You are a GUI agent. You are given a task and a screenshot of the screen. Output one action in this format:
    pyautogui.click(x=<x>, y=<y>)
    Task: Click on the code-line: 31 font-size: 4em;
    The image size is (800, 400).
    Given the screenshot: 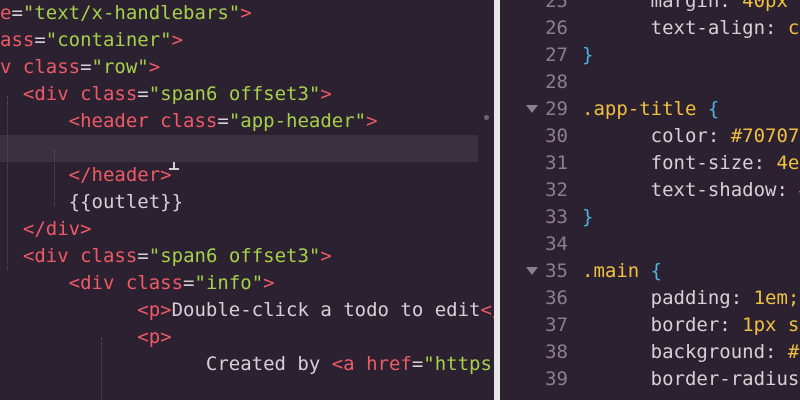 What is the action you would take?
    pyautogui.click(x=650, y=163)
    